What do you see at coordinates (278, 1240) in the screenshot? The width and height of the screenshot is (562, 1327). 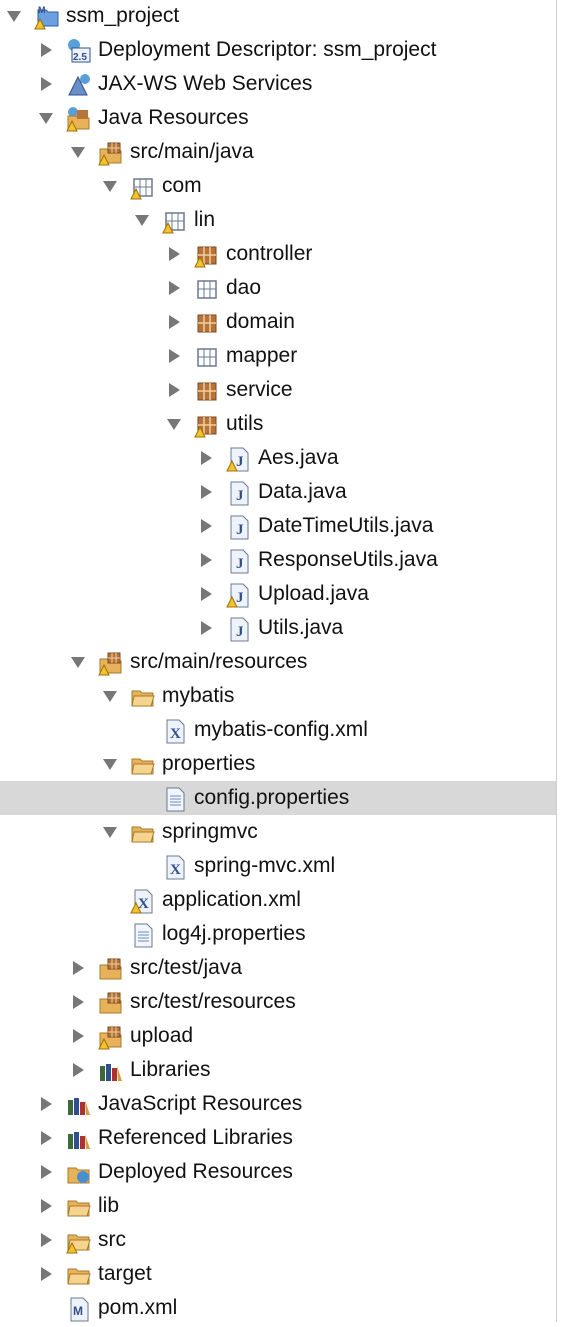 I see `tree-item: src` at bounding box center [278, 1240].